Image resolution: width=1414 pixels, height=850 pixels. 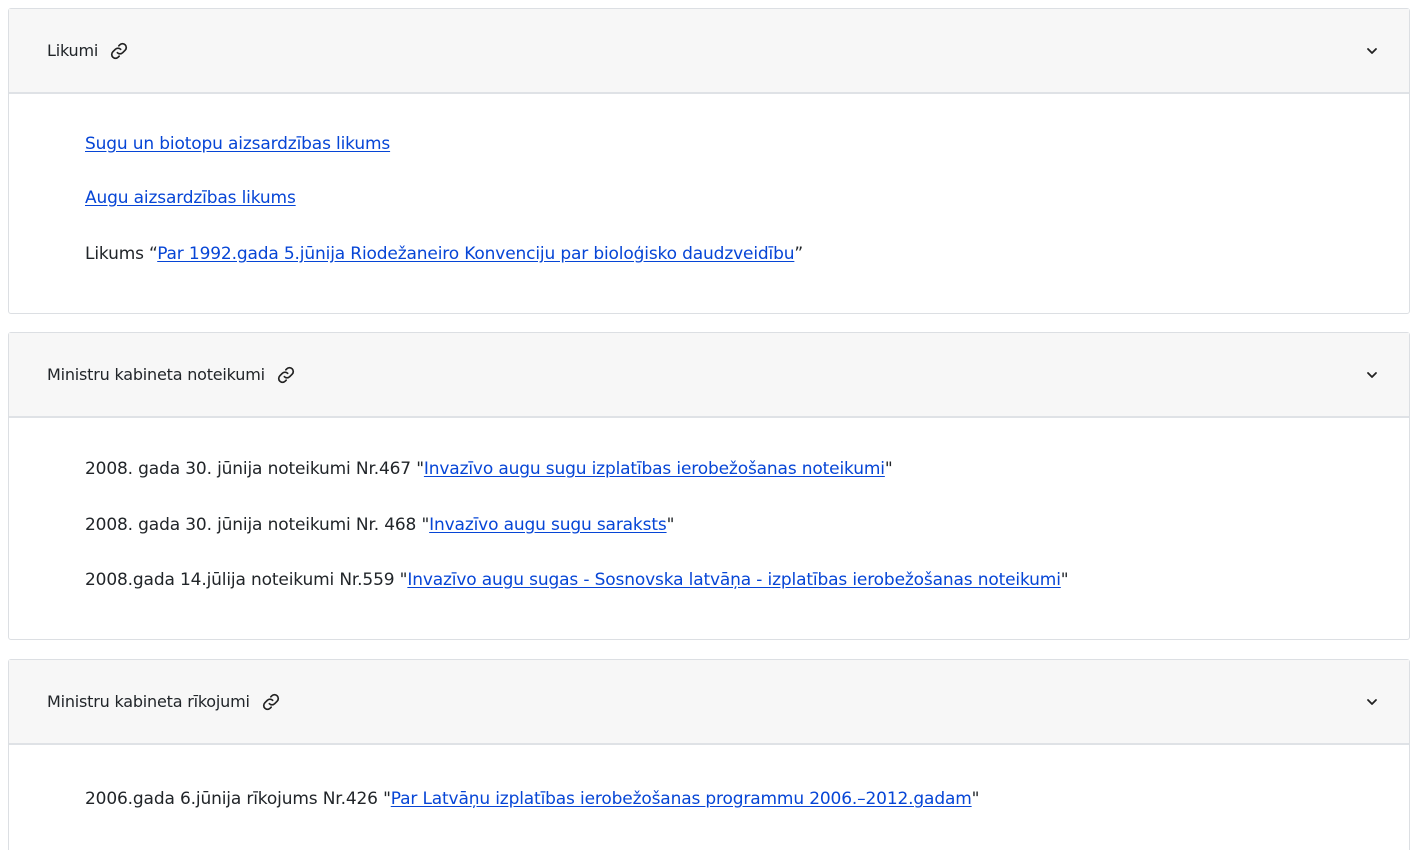 What do you see at coordinates (238, 799) in the screenshot?
I see `item-prefix: 2006.gada 6.jūnija rīkojums Nr.426 "` at bounding box center [238, 799].